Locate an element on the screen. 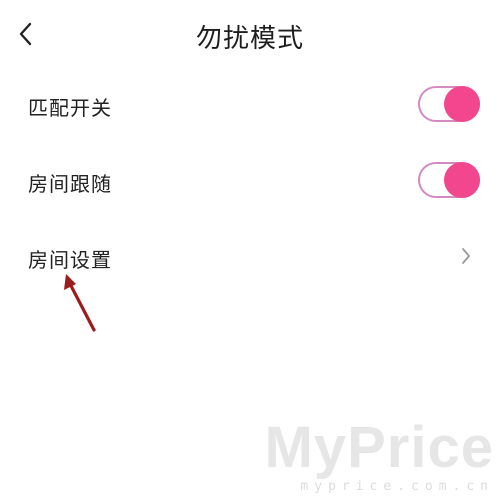 The image size is (500, 500). room-follow-toggle is located at coordinates (449, 180).